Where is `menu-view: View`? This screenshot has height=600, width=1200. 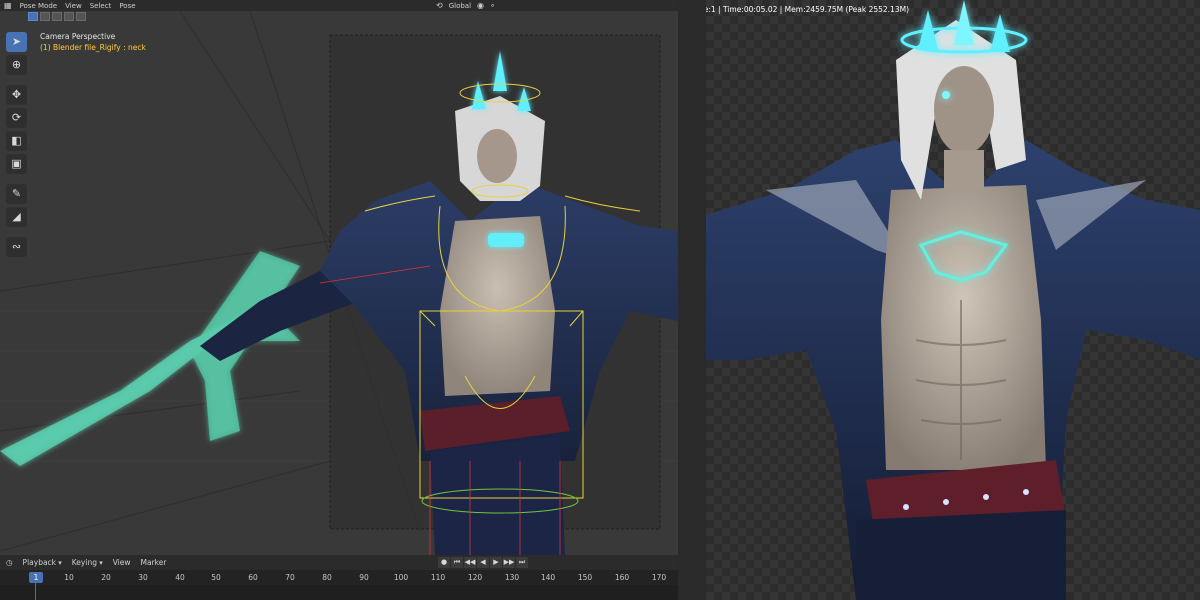 menu-view: View is located at coordinates (73, 6).